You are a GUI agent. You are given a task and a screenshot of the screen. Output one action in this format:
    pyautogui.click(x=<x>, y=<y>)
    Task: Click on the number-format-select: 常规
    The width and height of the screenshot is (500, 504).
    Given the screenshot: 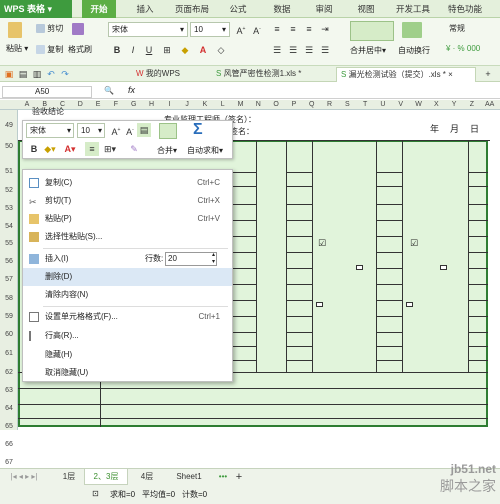 What is the action you would take?
    pyautogui.click(x=471, y=29)
    